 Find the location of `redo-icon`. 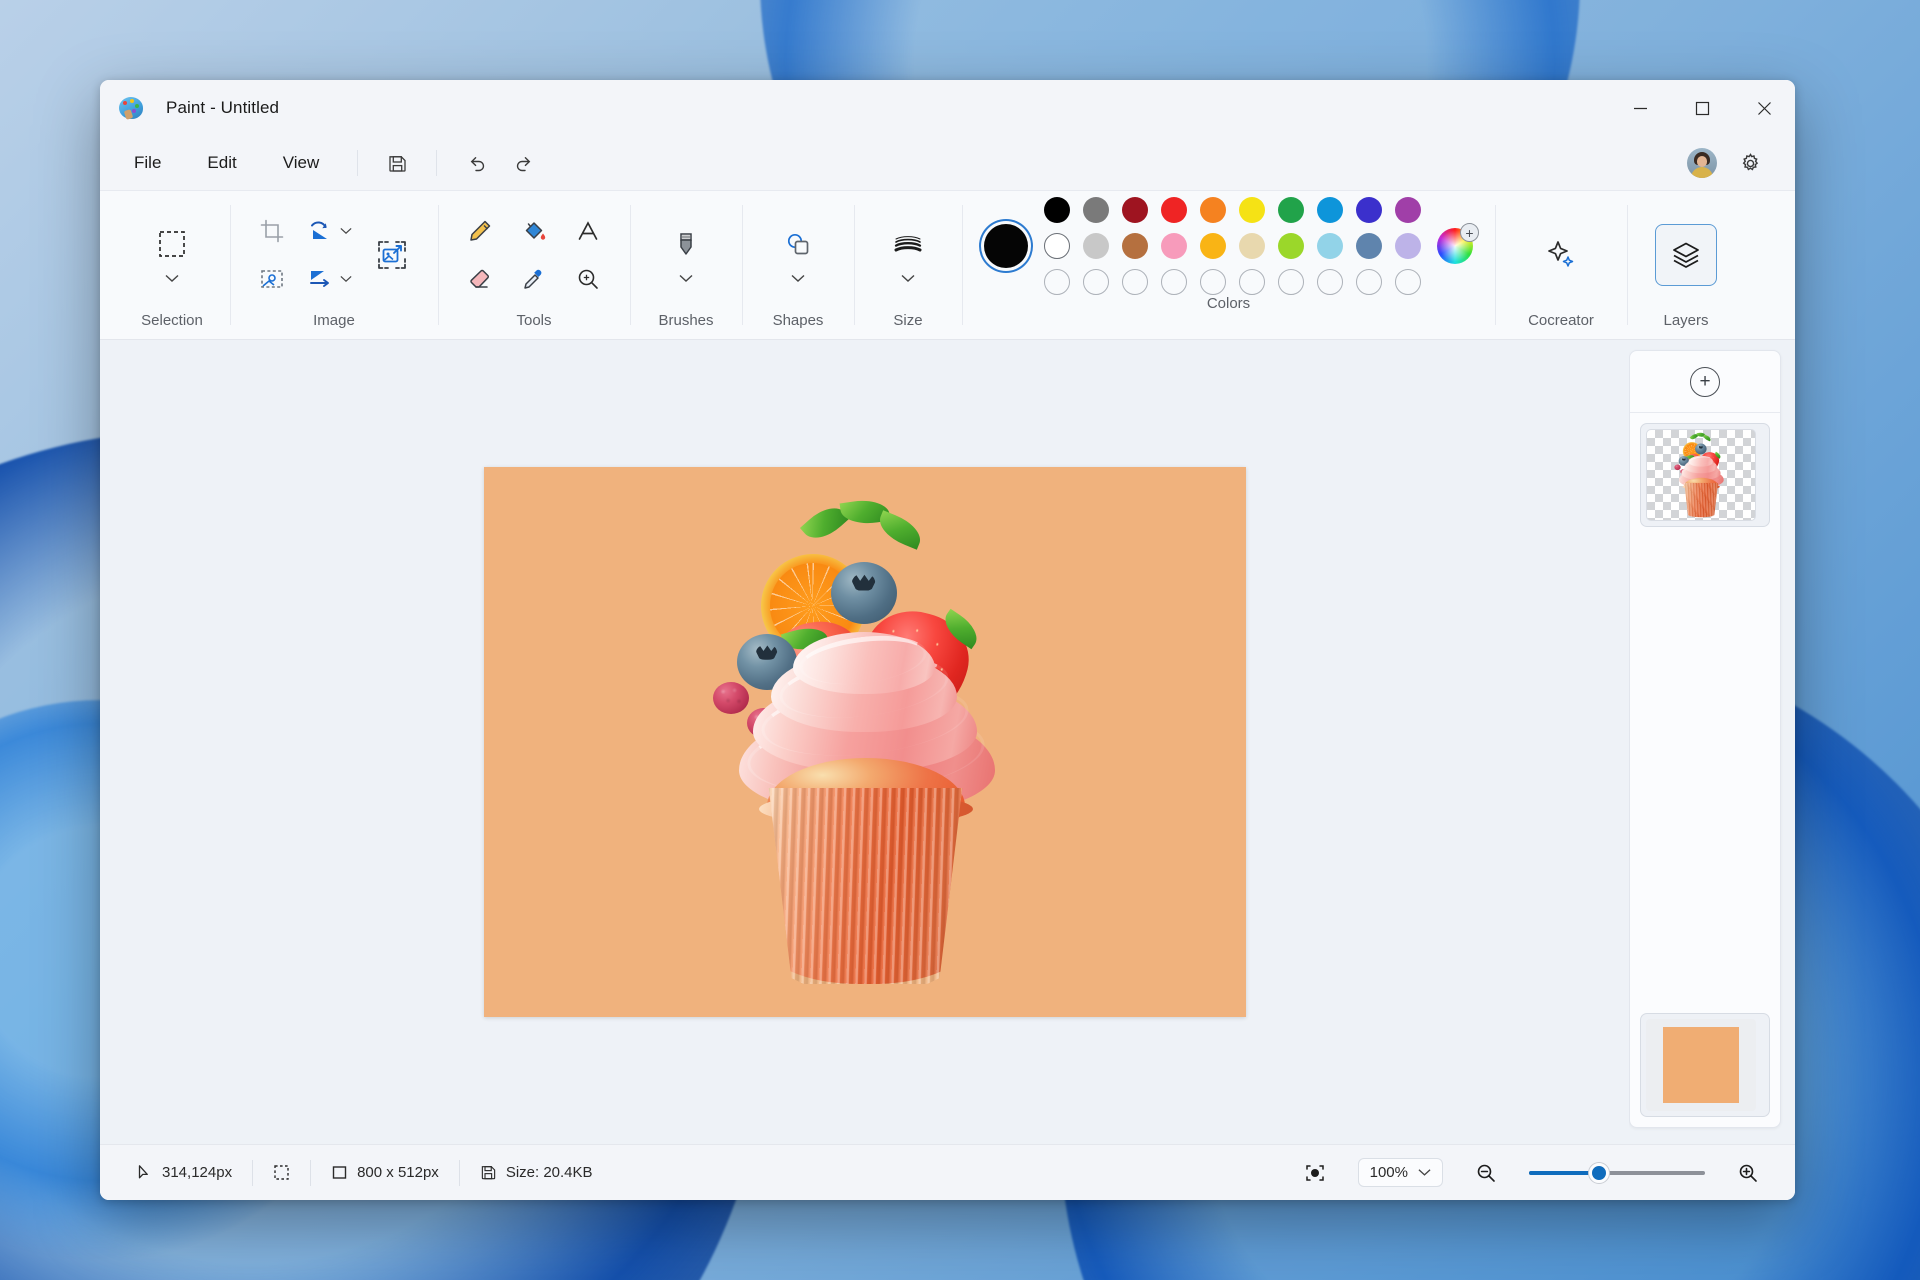

redo-icon is located at coordinates (524, 163).